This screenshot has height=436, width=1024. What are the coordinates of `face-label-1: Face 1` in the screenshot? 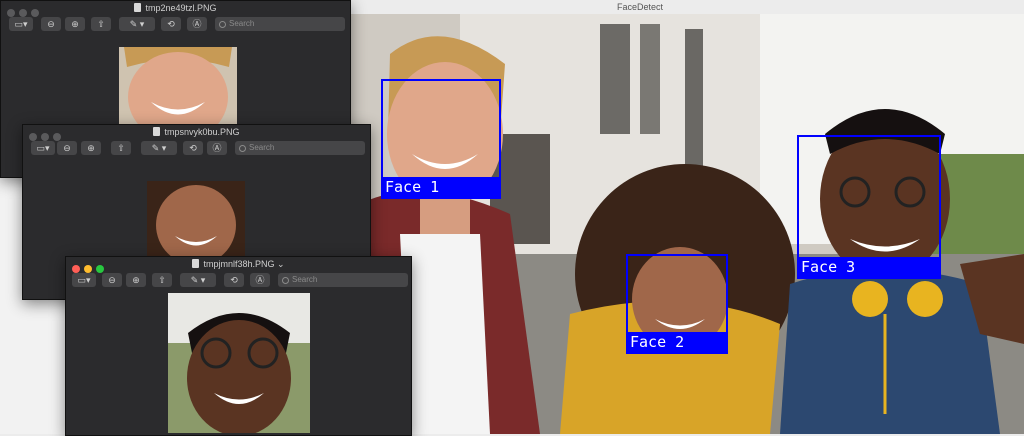 It's located at (440, 187).